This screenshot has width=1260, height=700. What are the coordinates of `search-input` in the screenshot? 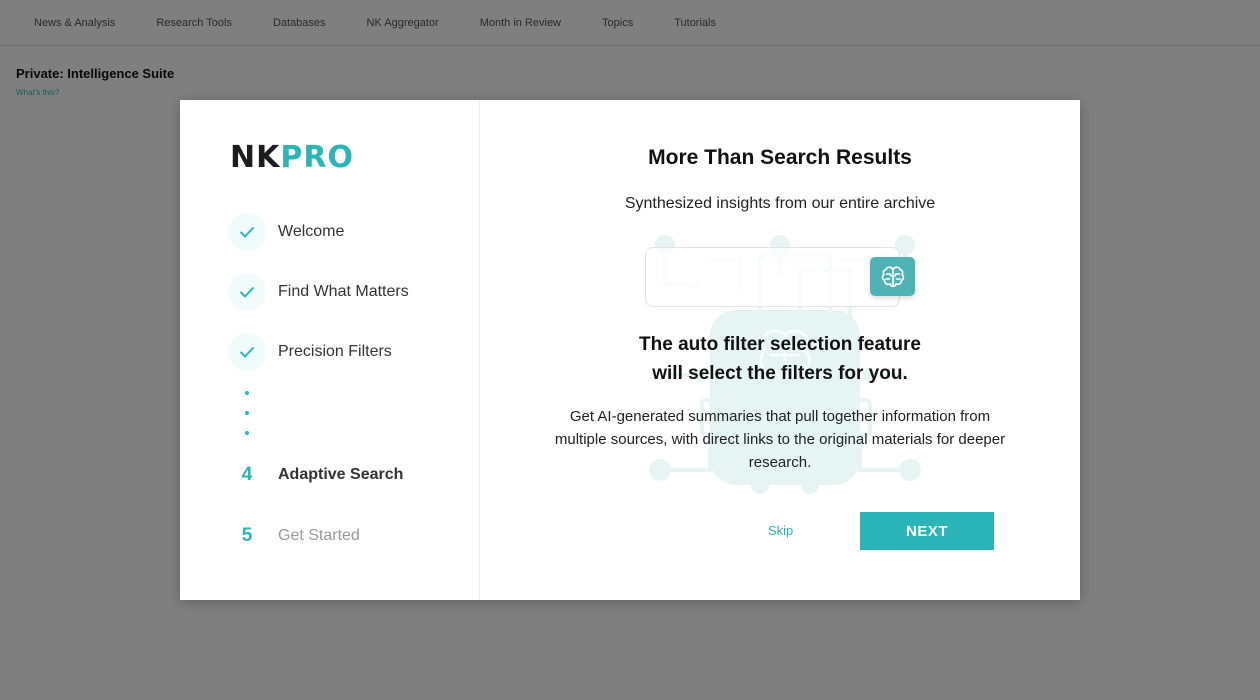 It's located at (772, 277).